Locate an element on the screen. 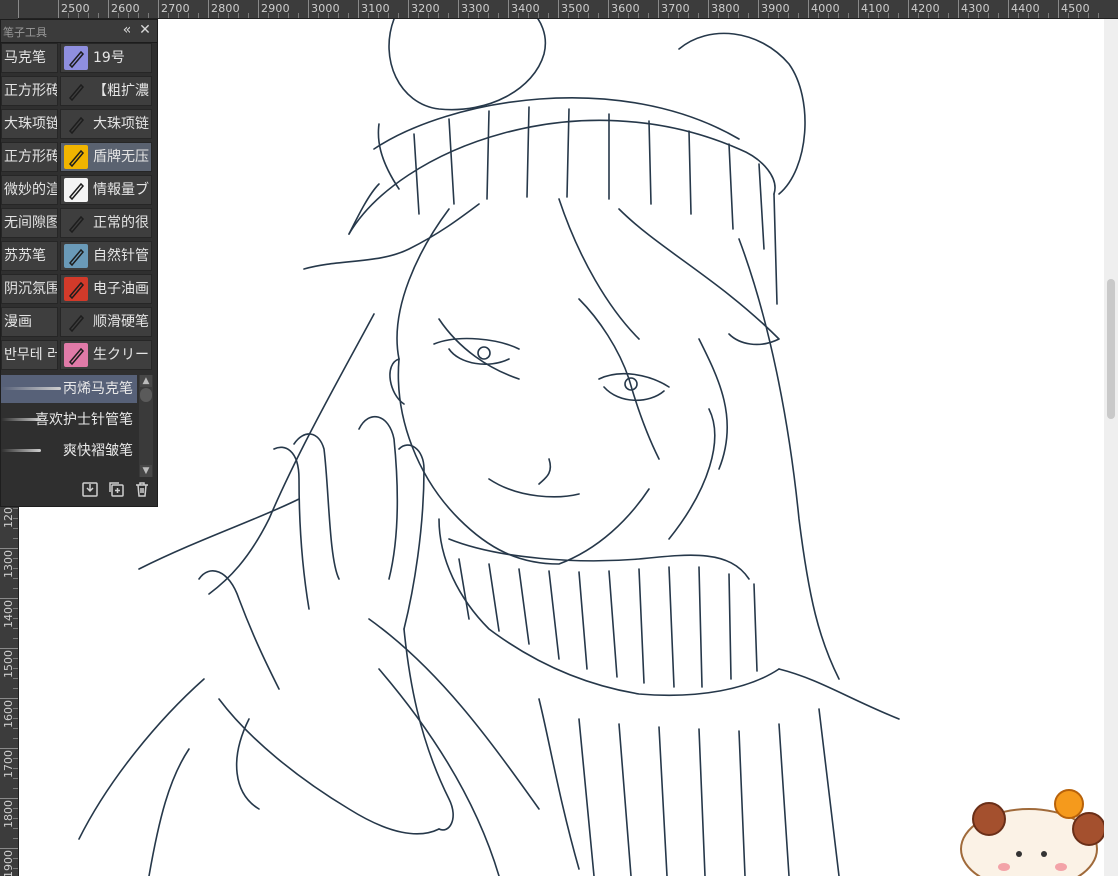 This screenshot has width=1118, height=880. scroll-down-icon: ▼ is located at coordinates (146, 471).